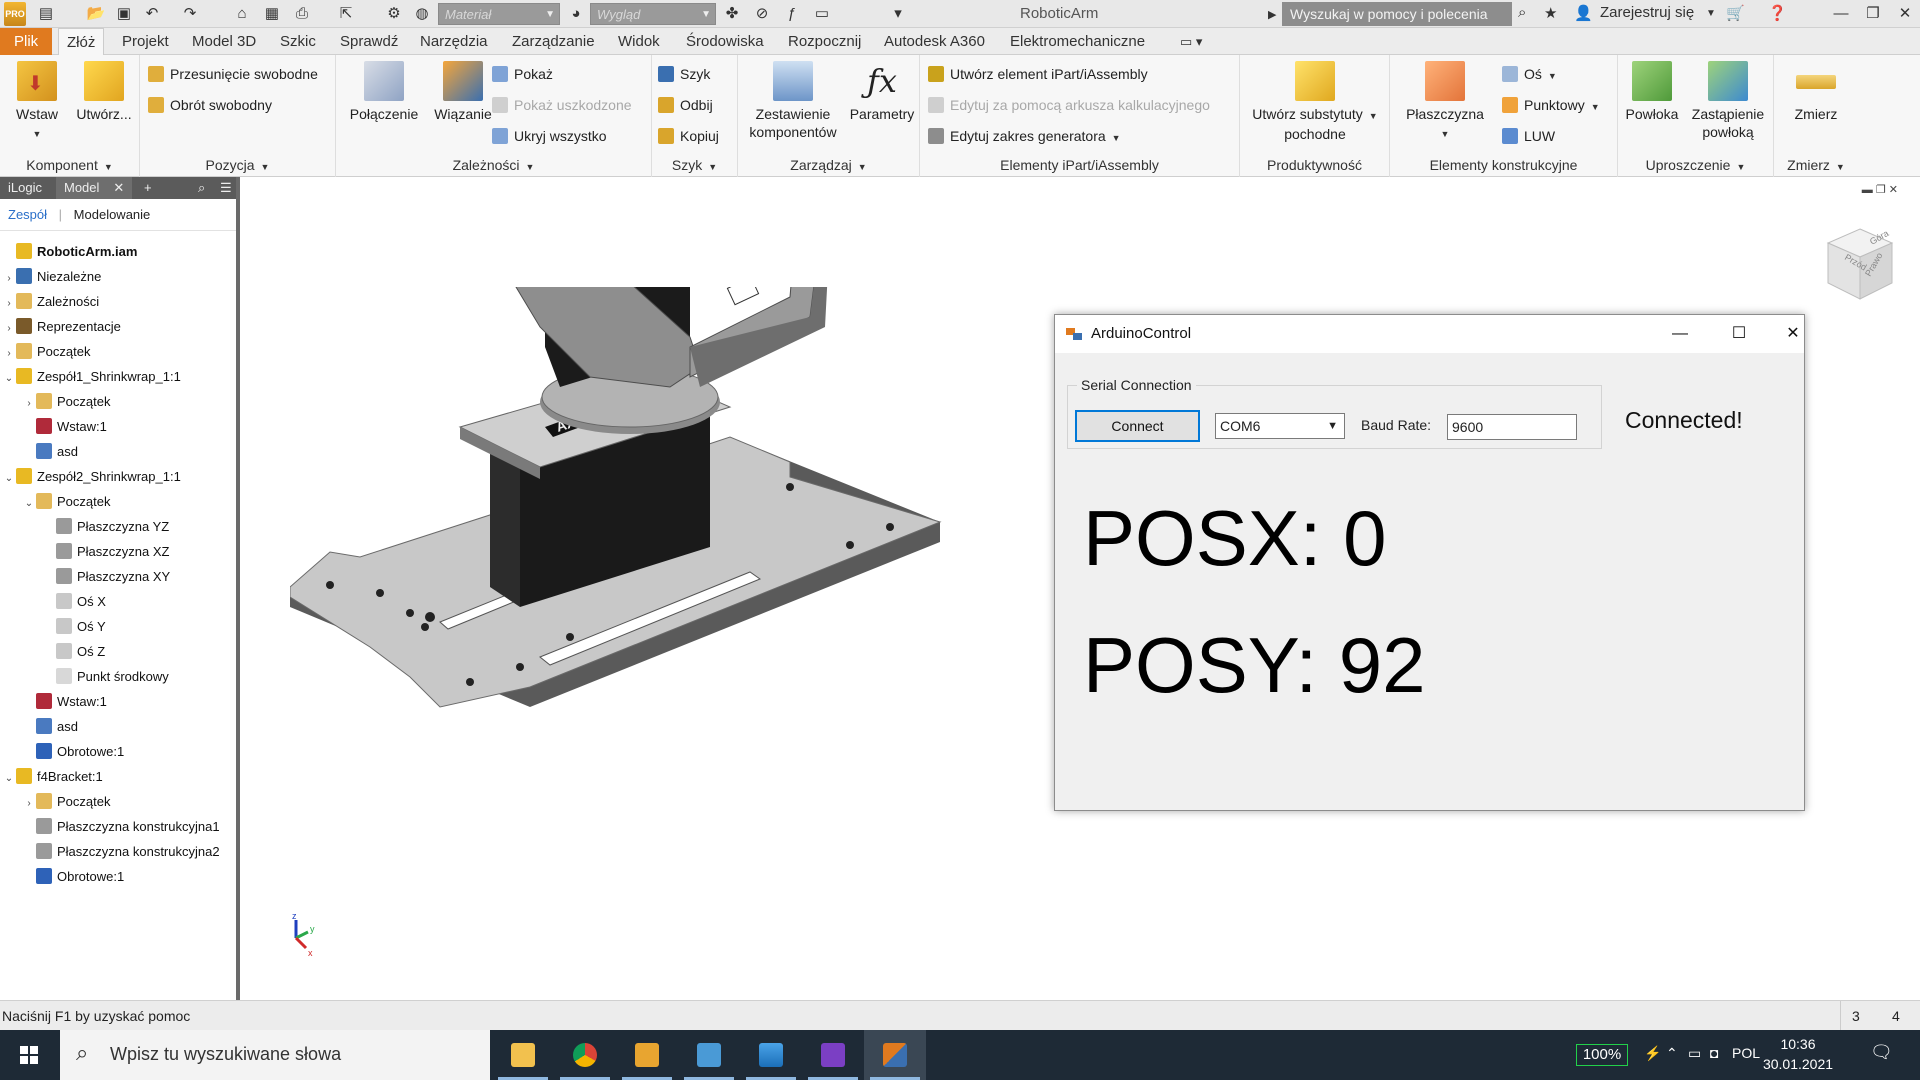 This screenshot has height=1083, width=1920. I want to click on kopiuj-button: Kopiuj, so click(688, 136).